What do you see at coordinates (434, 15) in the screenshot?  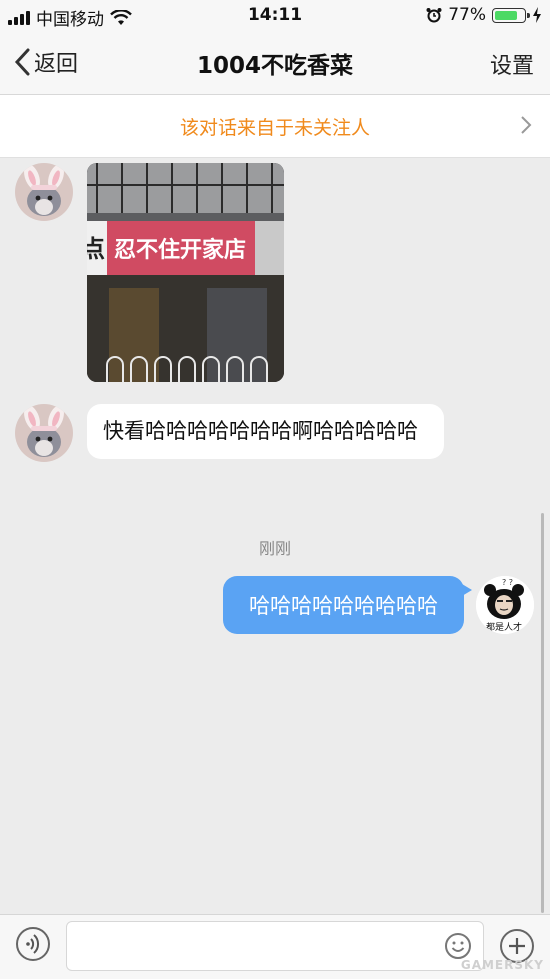 I see `alarm-icon` at bounding box center [434, 15].